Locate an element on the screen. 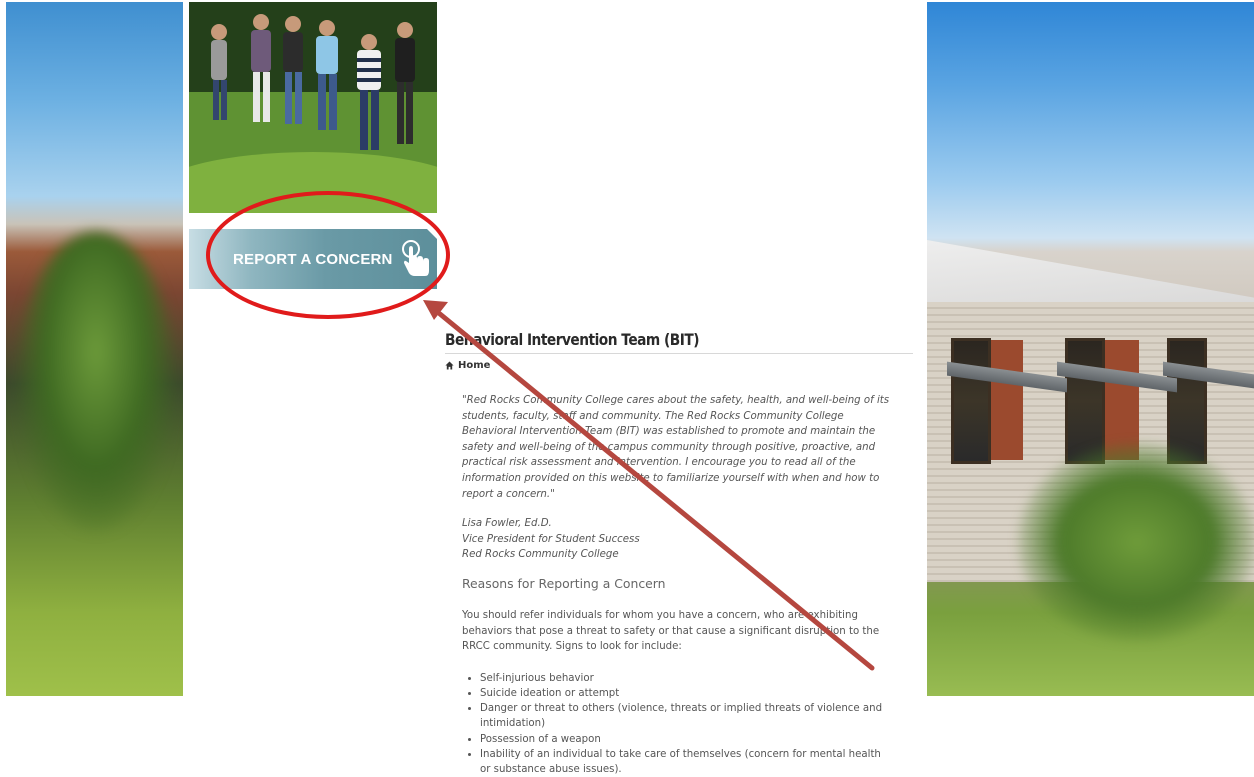  students-photo is located at coordinates (313, 107).